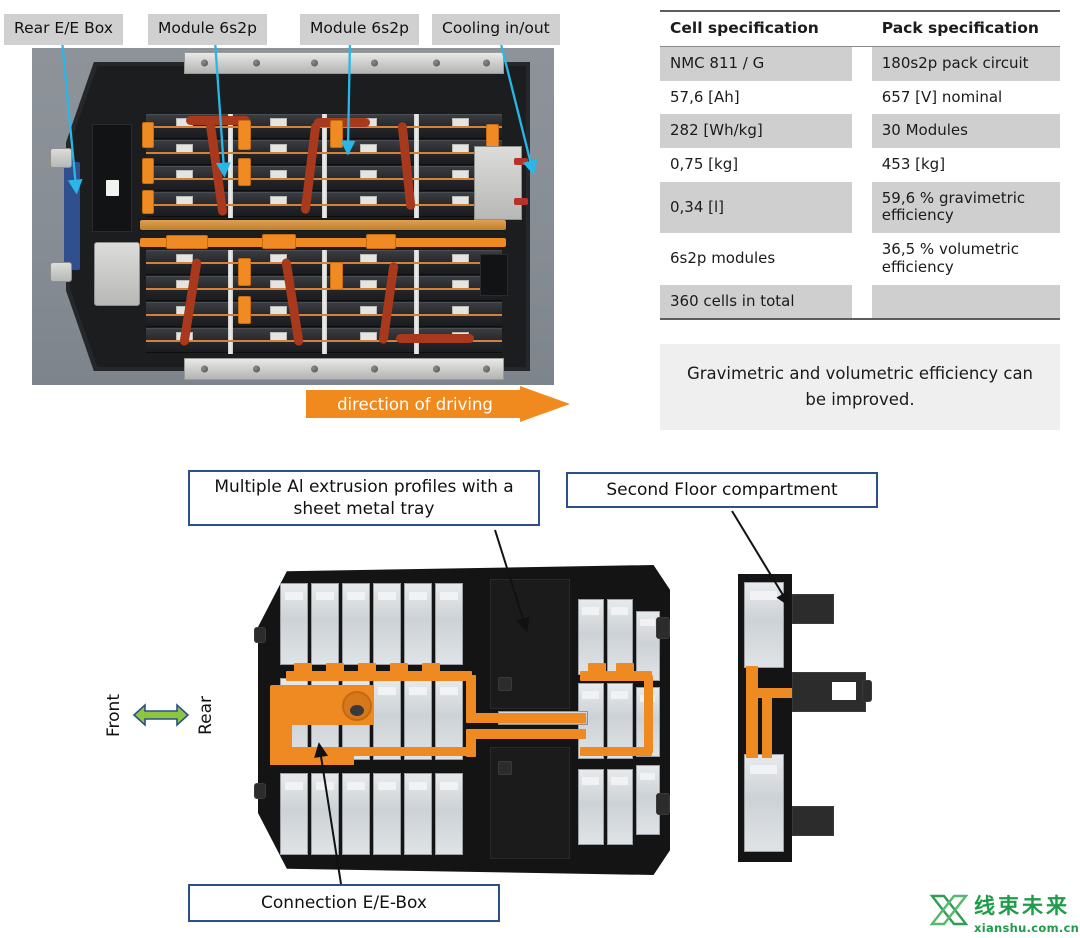 The height and width of the screenshot is (938, 1080). What do you see at coordinates (117, 274) in the screenshot?
I see `lower-left-component` at bounding box center [117, 274].